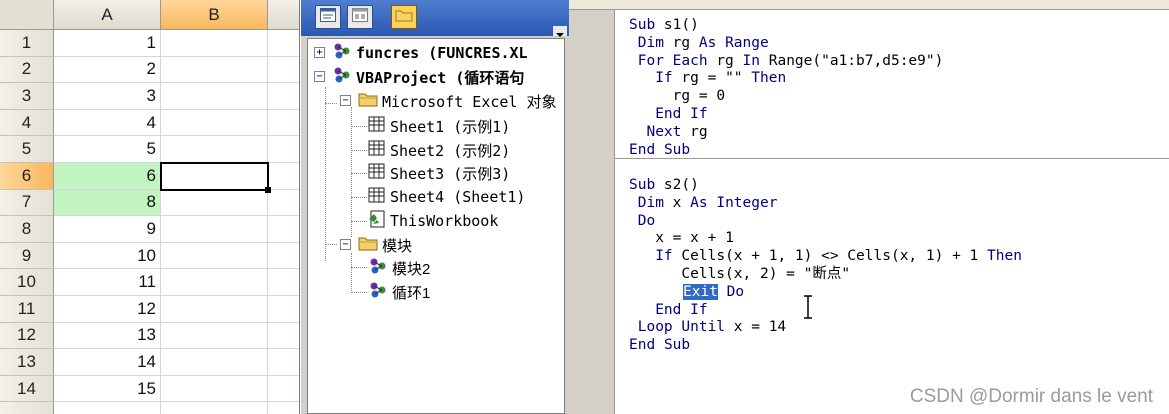 Image resolution: width=1169 pixels, height=414 pixels. What do you see at coordinates (107, 203) in the screenshot?
I see `cell-a: 8` at bounding box center [107, 203].